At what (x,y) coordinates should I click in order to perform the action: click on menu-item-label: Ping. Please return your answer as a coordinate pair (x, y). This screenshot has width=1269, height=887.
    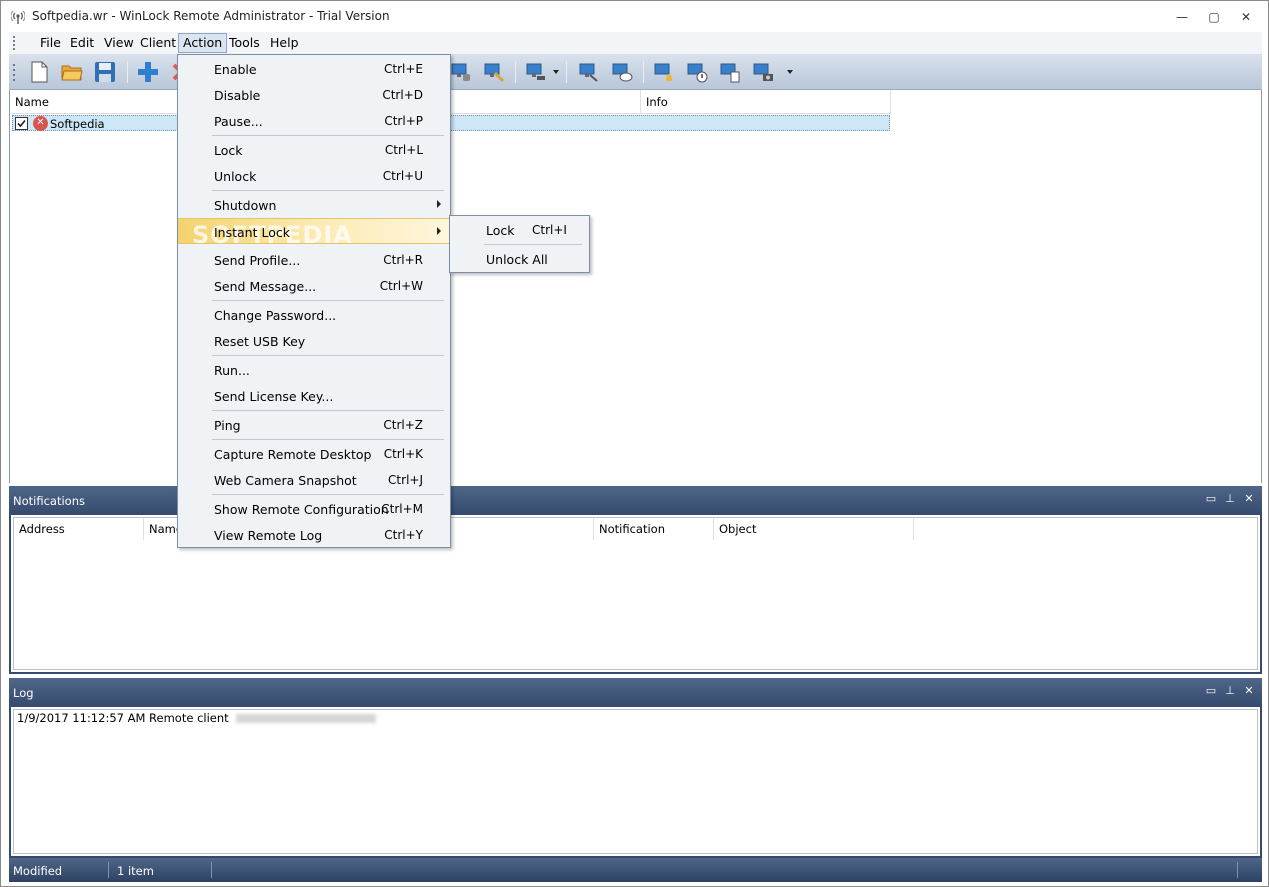
    Looking at the image, I should click on (227, 425).